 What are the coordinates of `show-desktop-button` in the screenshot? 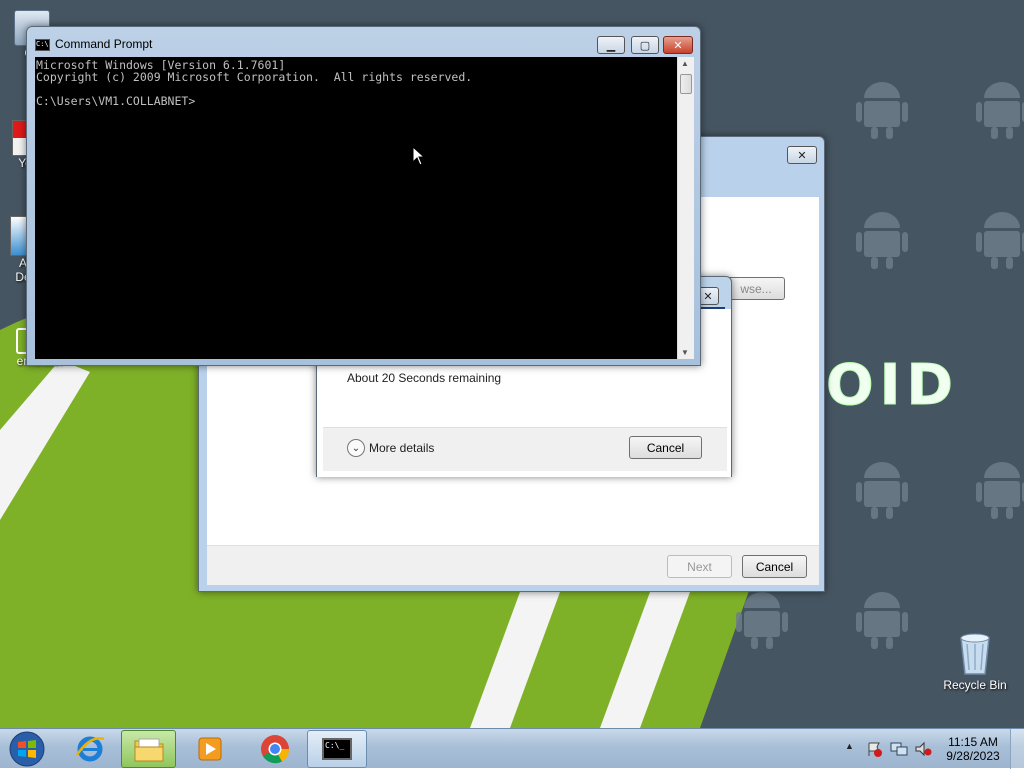 It's located at (1017, 749).